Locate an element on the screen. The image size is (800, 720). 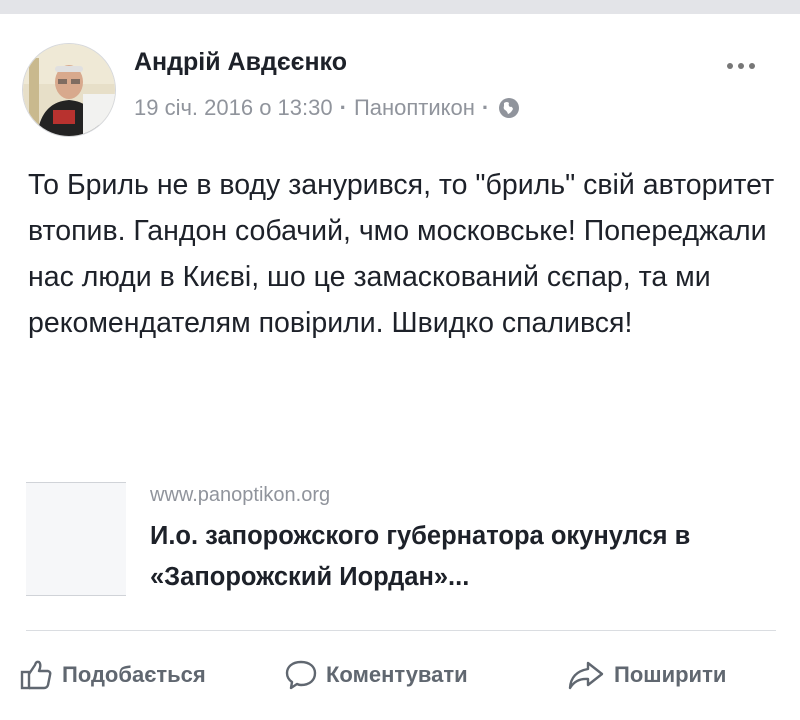
thumbs-up-icon is located at coordinates (36, 675).